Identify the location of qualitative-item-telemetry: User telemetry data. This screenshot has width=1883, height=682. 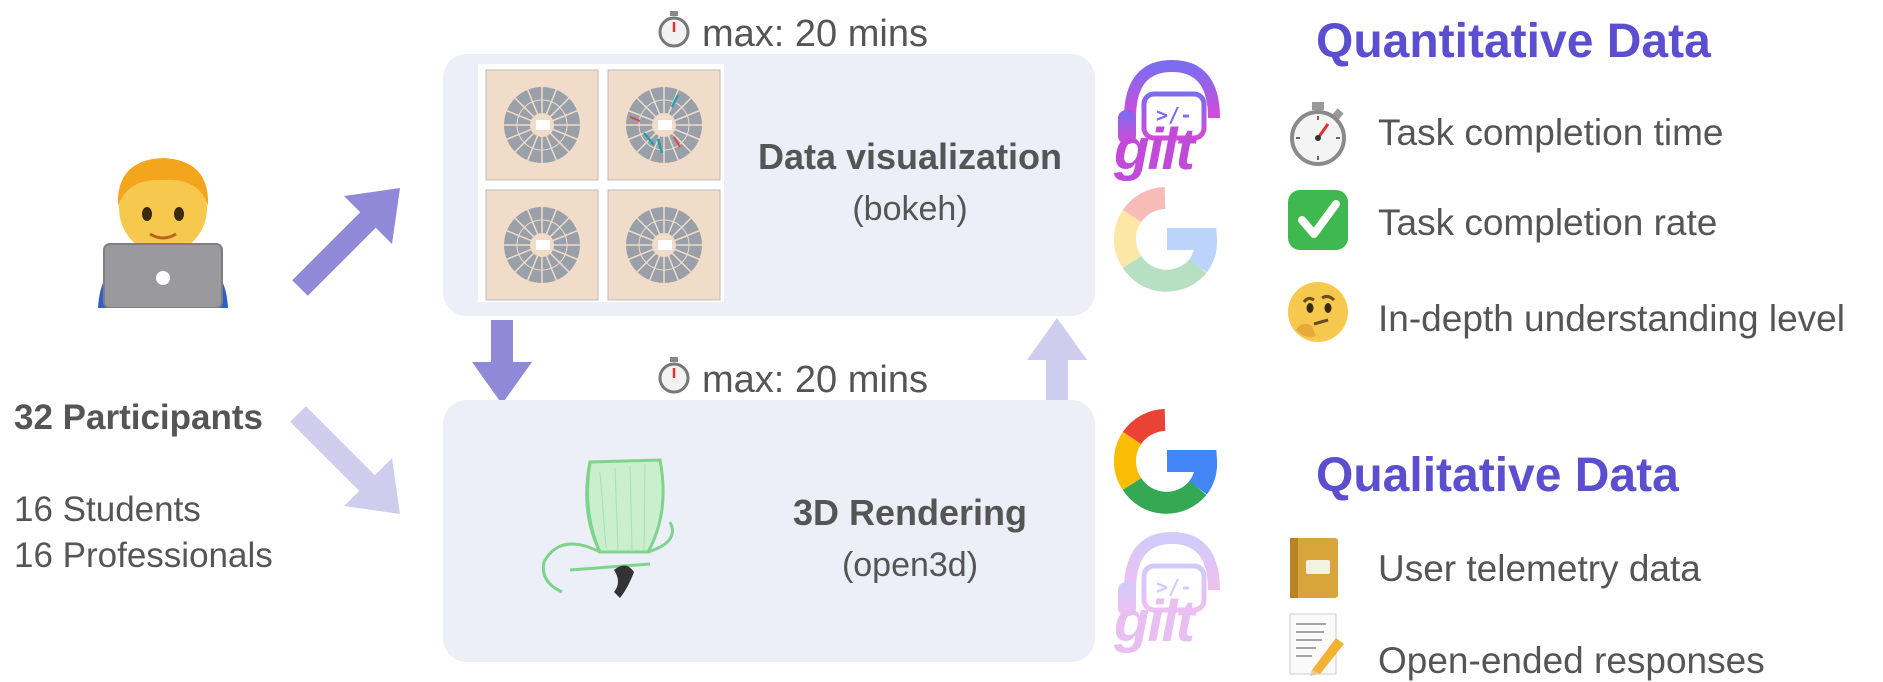
(1539, 568).